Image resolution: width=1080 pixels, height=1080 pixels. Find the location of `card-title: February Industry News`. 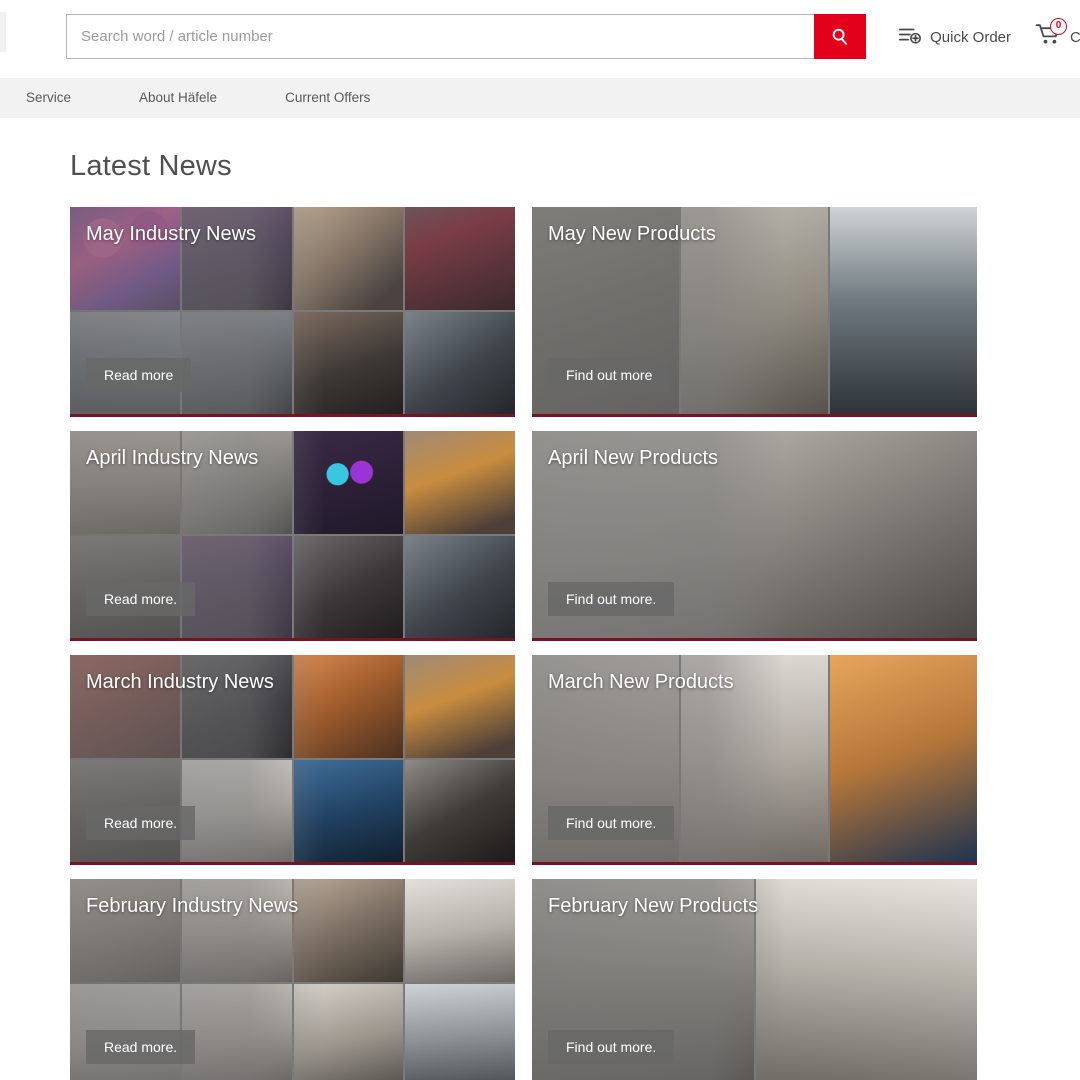

card-title: February Industry News is located at coordinates (192, 906).